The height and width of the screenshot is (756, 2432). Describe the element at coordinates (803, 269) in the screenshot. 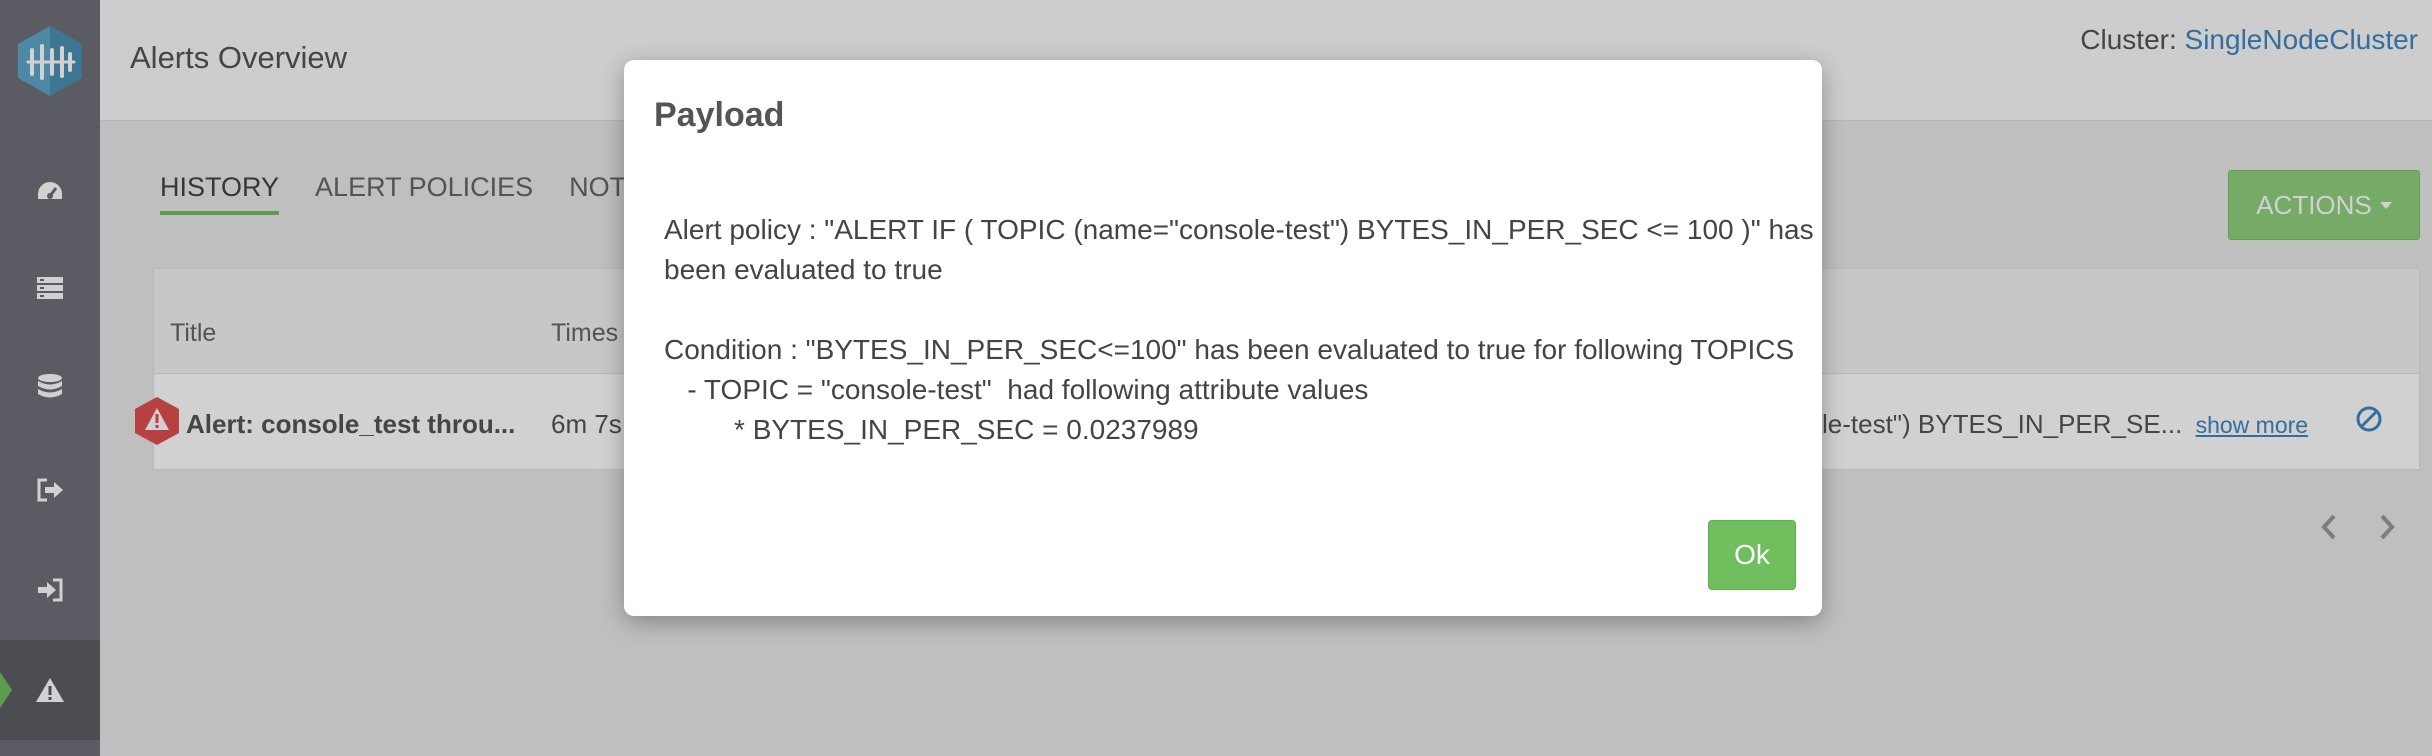

I see `payload-line: been evaluated to true` at that location.